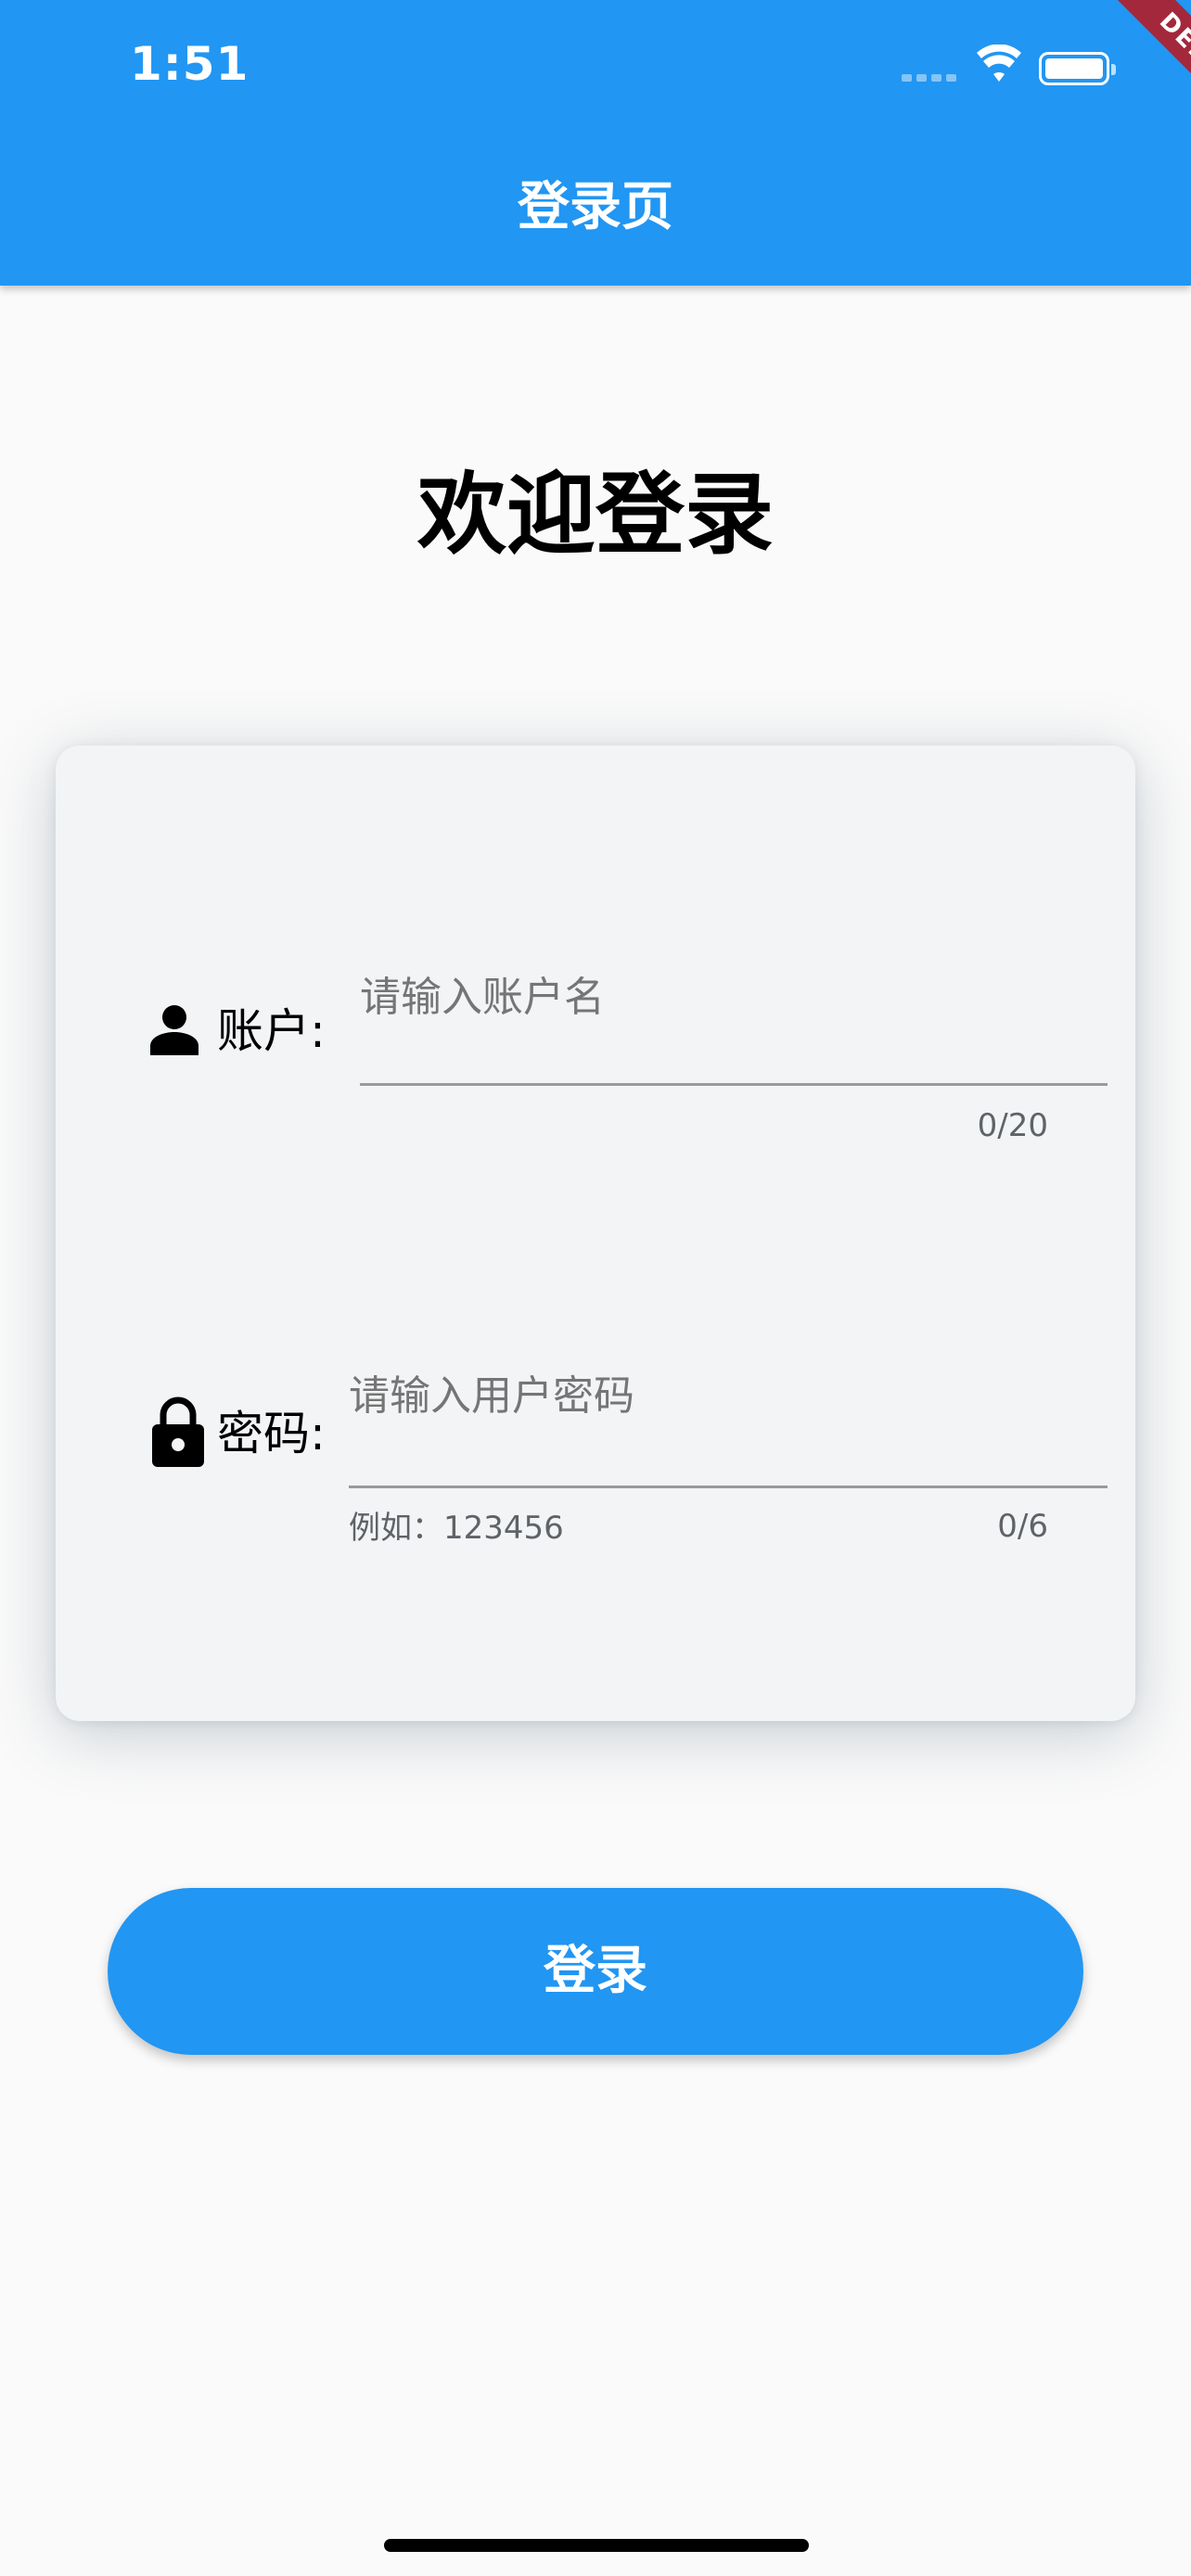  Describe the element at coordinates (595, 515) in the screenshot. I see `welcome-title: 欢迎登录` at that location.